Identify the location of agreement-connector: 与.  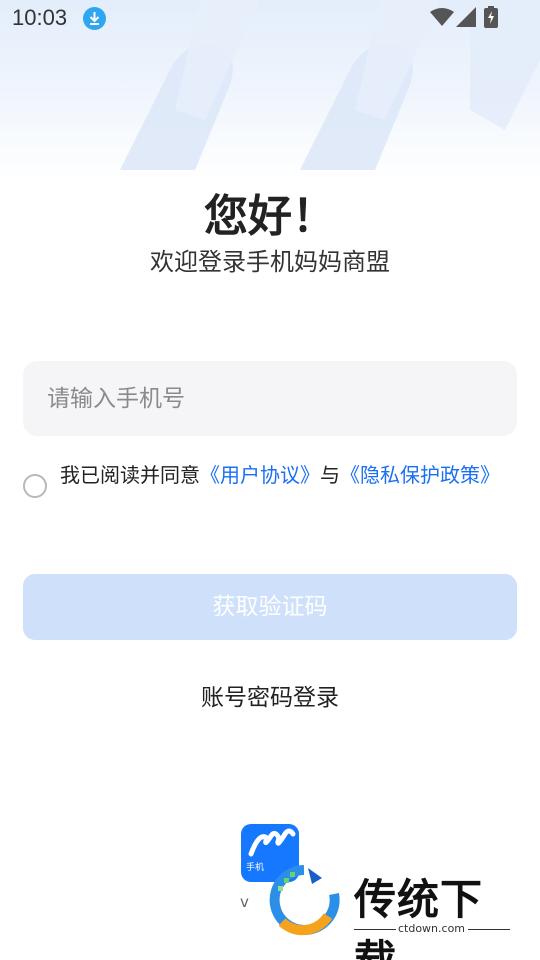
(330, 475).